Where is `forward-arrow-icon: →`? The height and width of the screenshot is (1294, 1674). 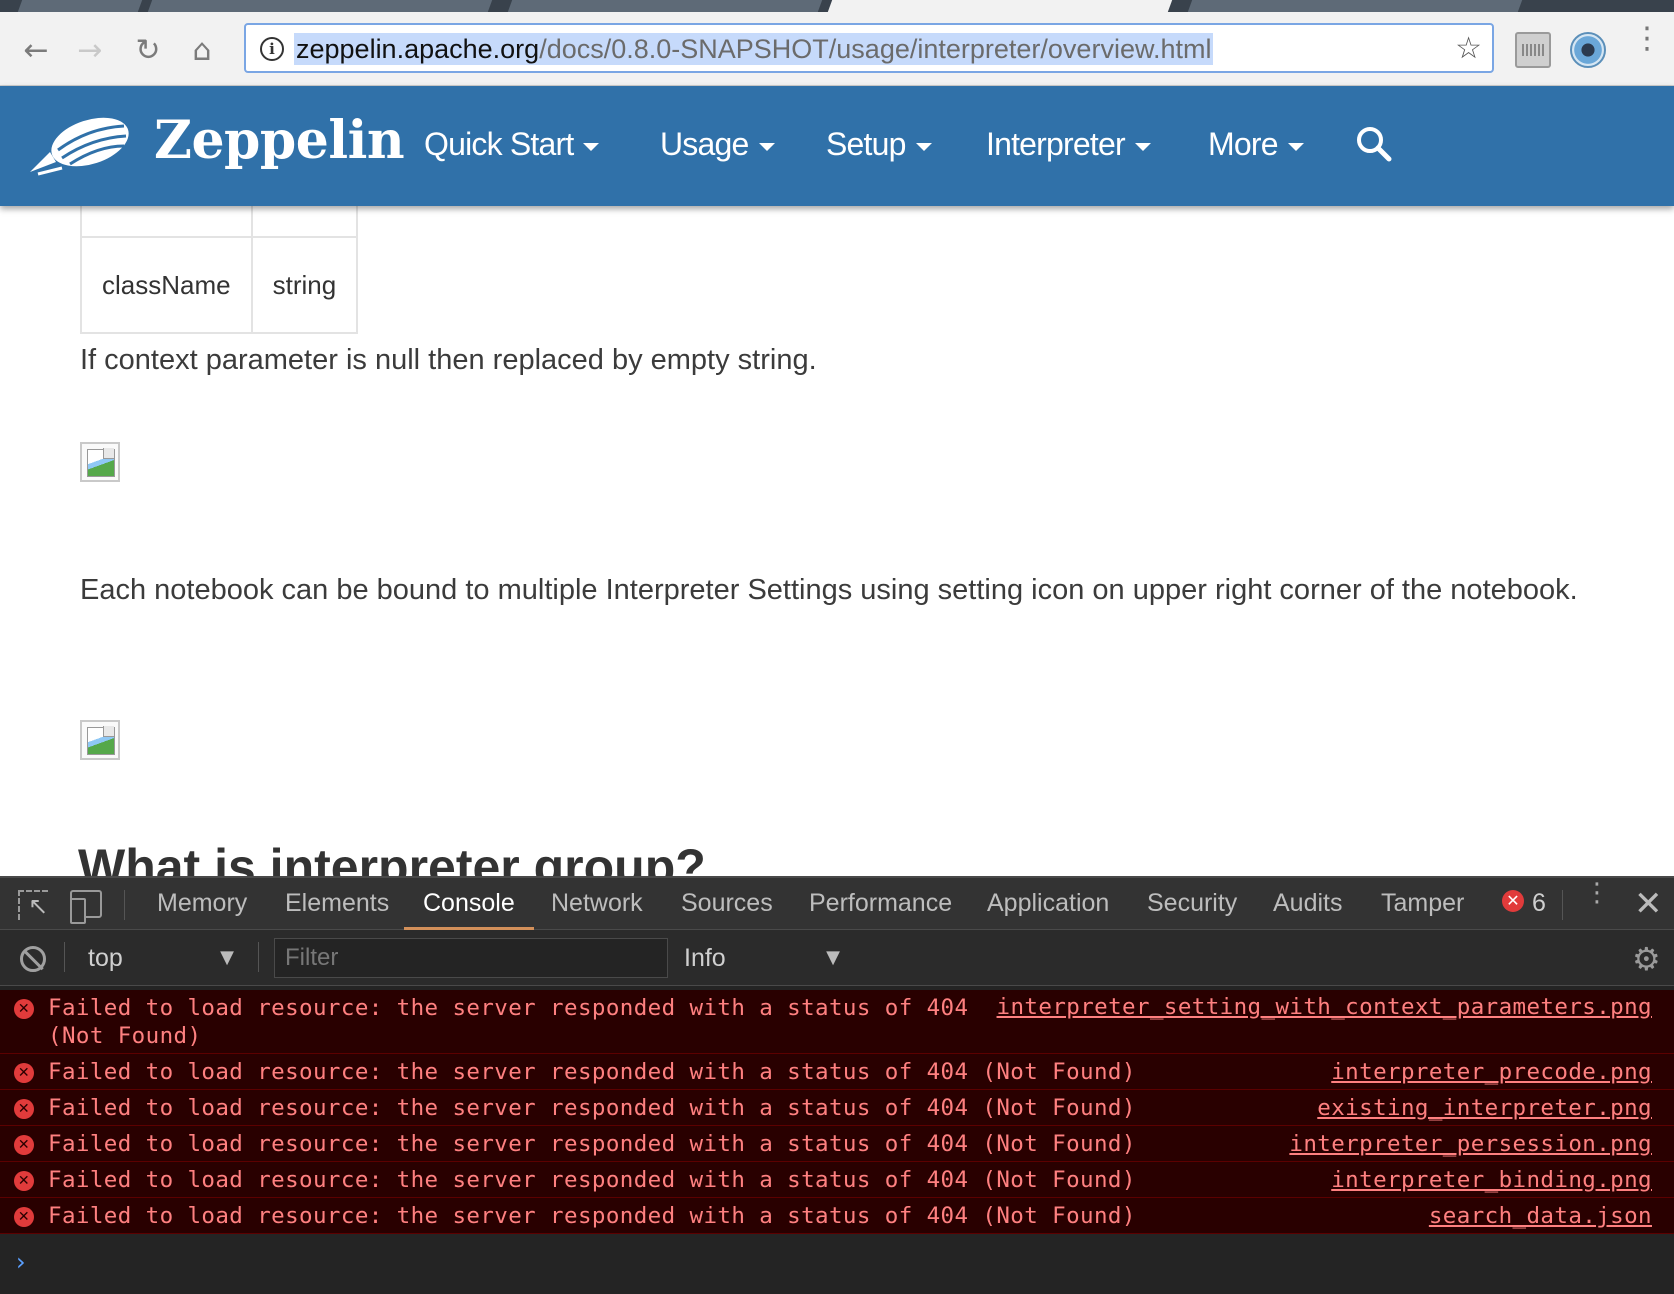 forward-arrow-icon: → is located at coordinates (90, 50).